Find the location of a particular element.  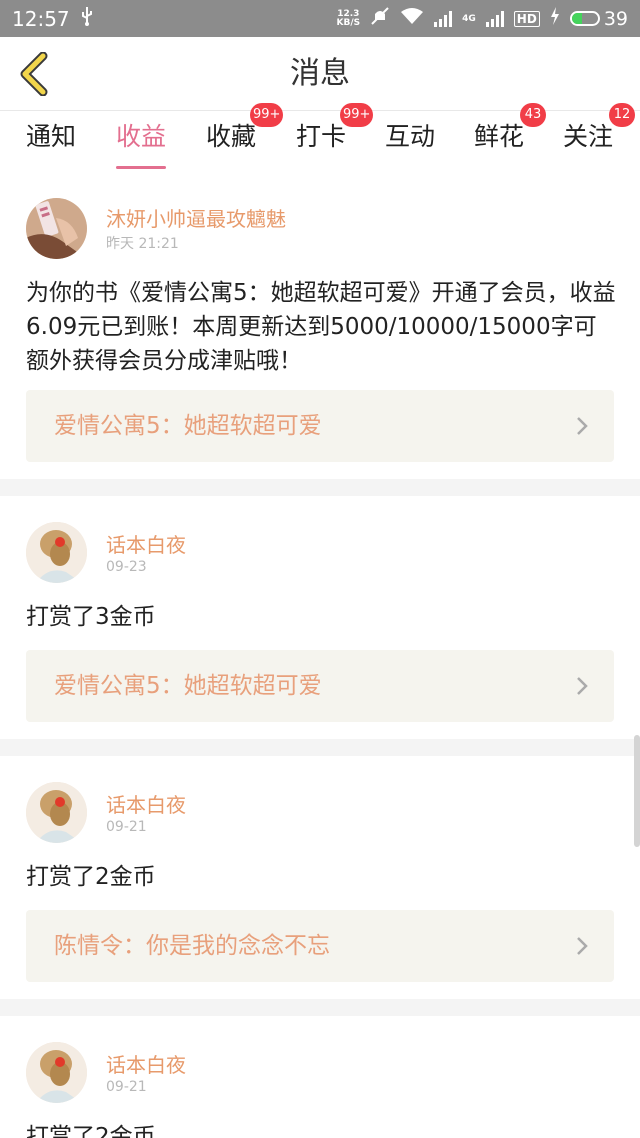

tab-label: 通知 is located at coordinates (51, 136).